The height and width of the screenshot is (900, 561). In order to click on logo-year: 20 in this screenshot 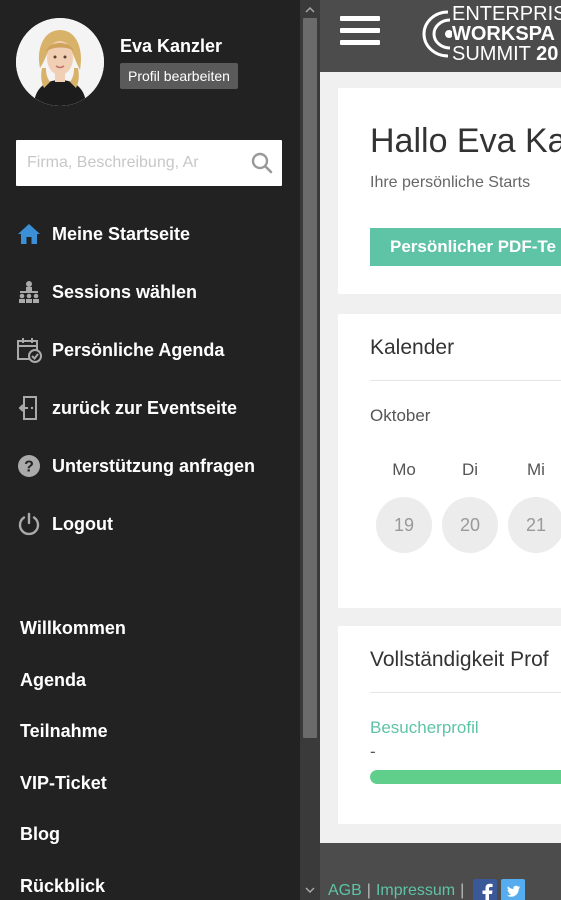, I will do `click(547, 54)`.